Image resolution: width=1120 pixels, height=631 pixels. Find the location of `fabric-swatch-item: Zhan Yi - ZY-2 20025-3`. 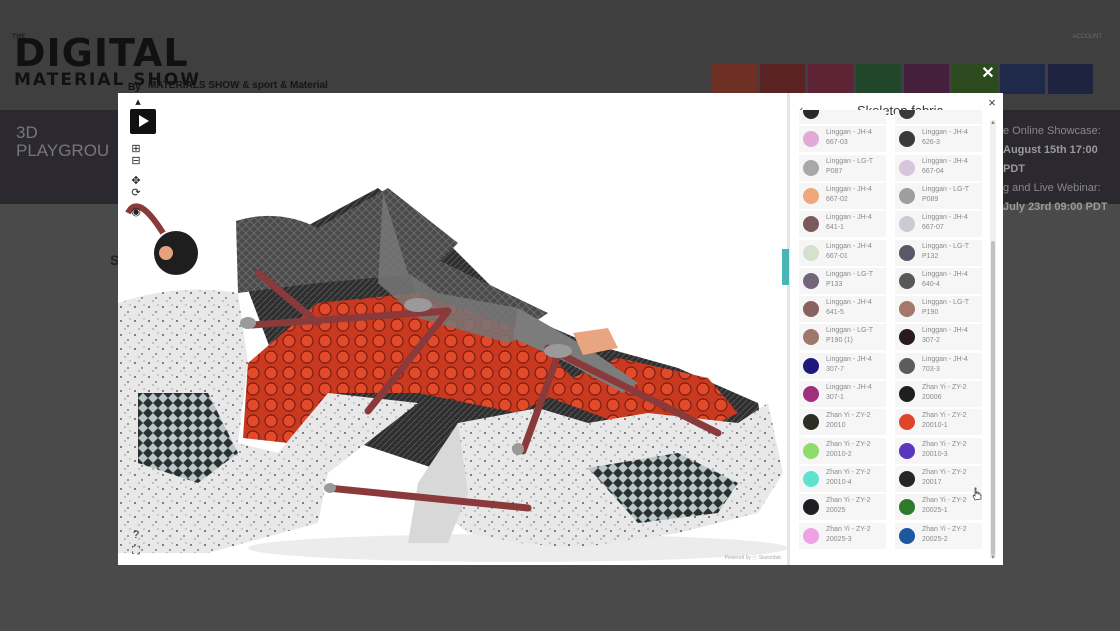

fabric-swatch-item: Zhan Yi - ZY-2 20025-3 is located at coordinates (842, 535).